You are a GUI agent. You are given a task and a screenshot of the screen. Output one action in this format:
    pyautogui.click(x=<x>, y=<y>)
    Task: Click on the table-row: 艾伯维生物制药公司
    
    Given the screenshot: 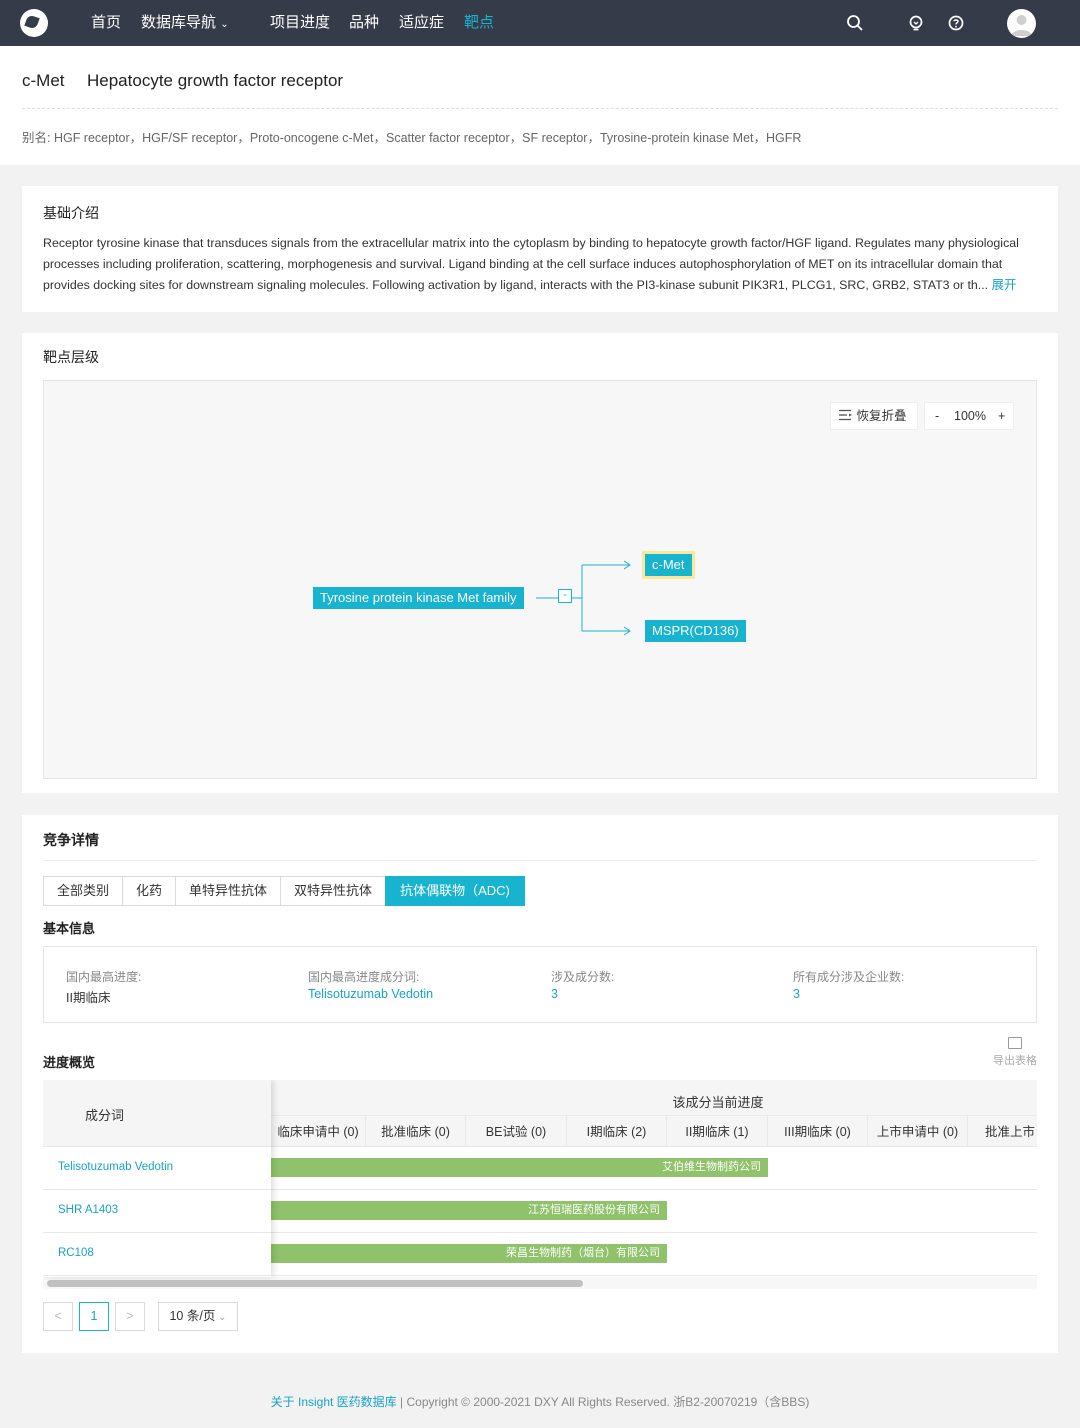 What is the action you would take?
    pyautogui.click(x=654, y=1168)
    